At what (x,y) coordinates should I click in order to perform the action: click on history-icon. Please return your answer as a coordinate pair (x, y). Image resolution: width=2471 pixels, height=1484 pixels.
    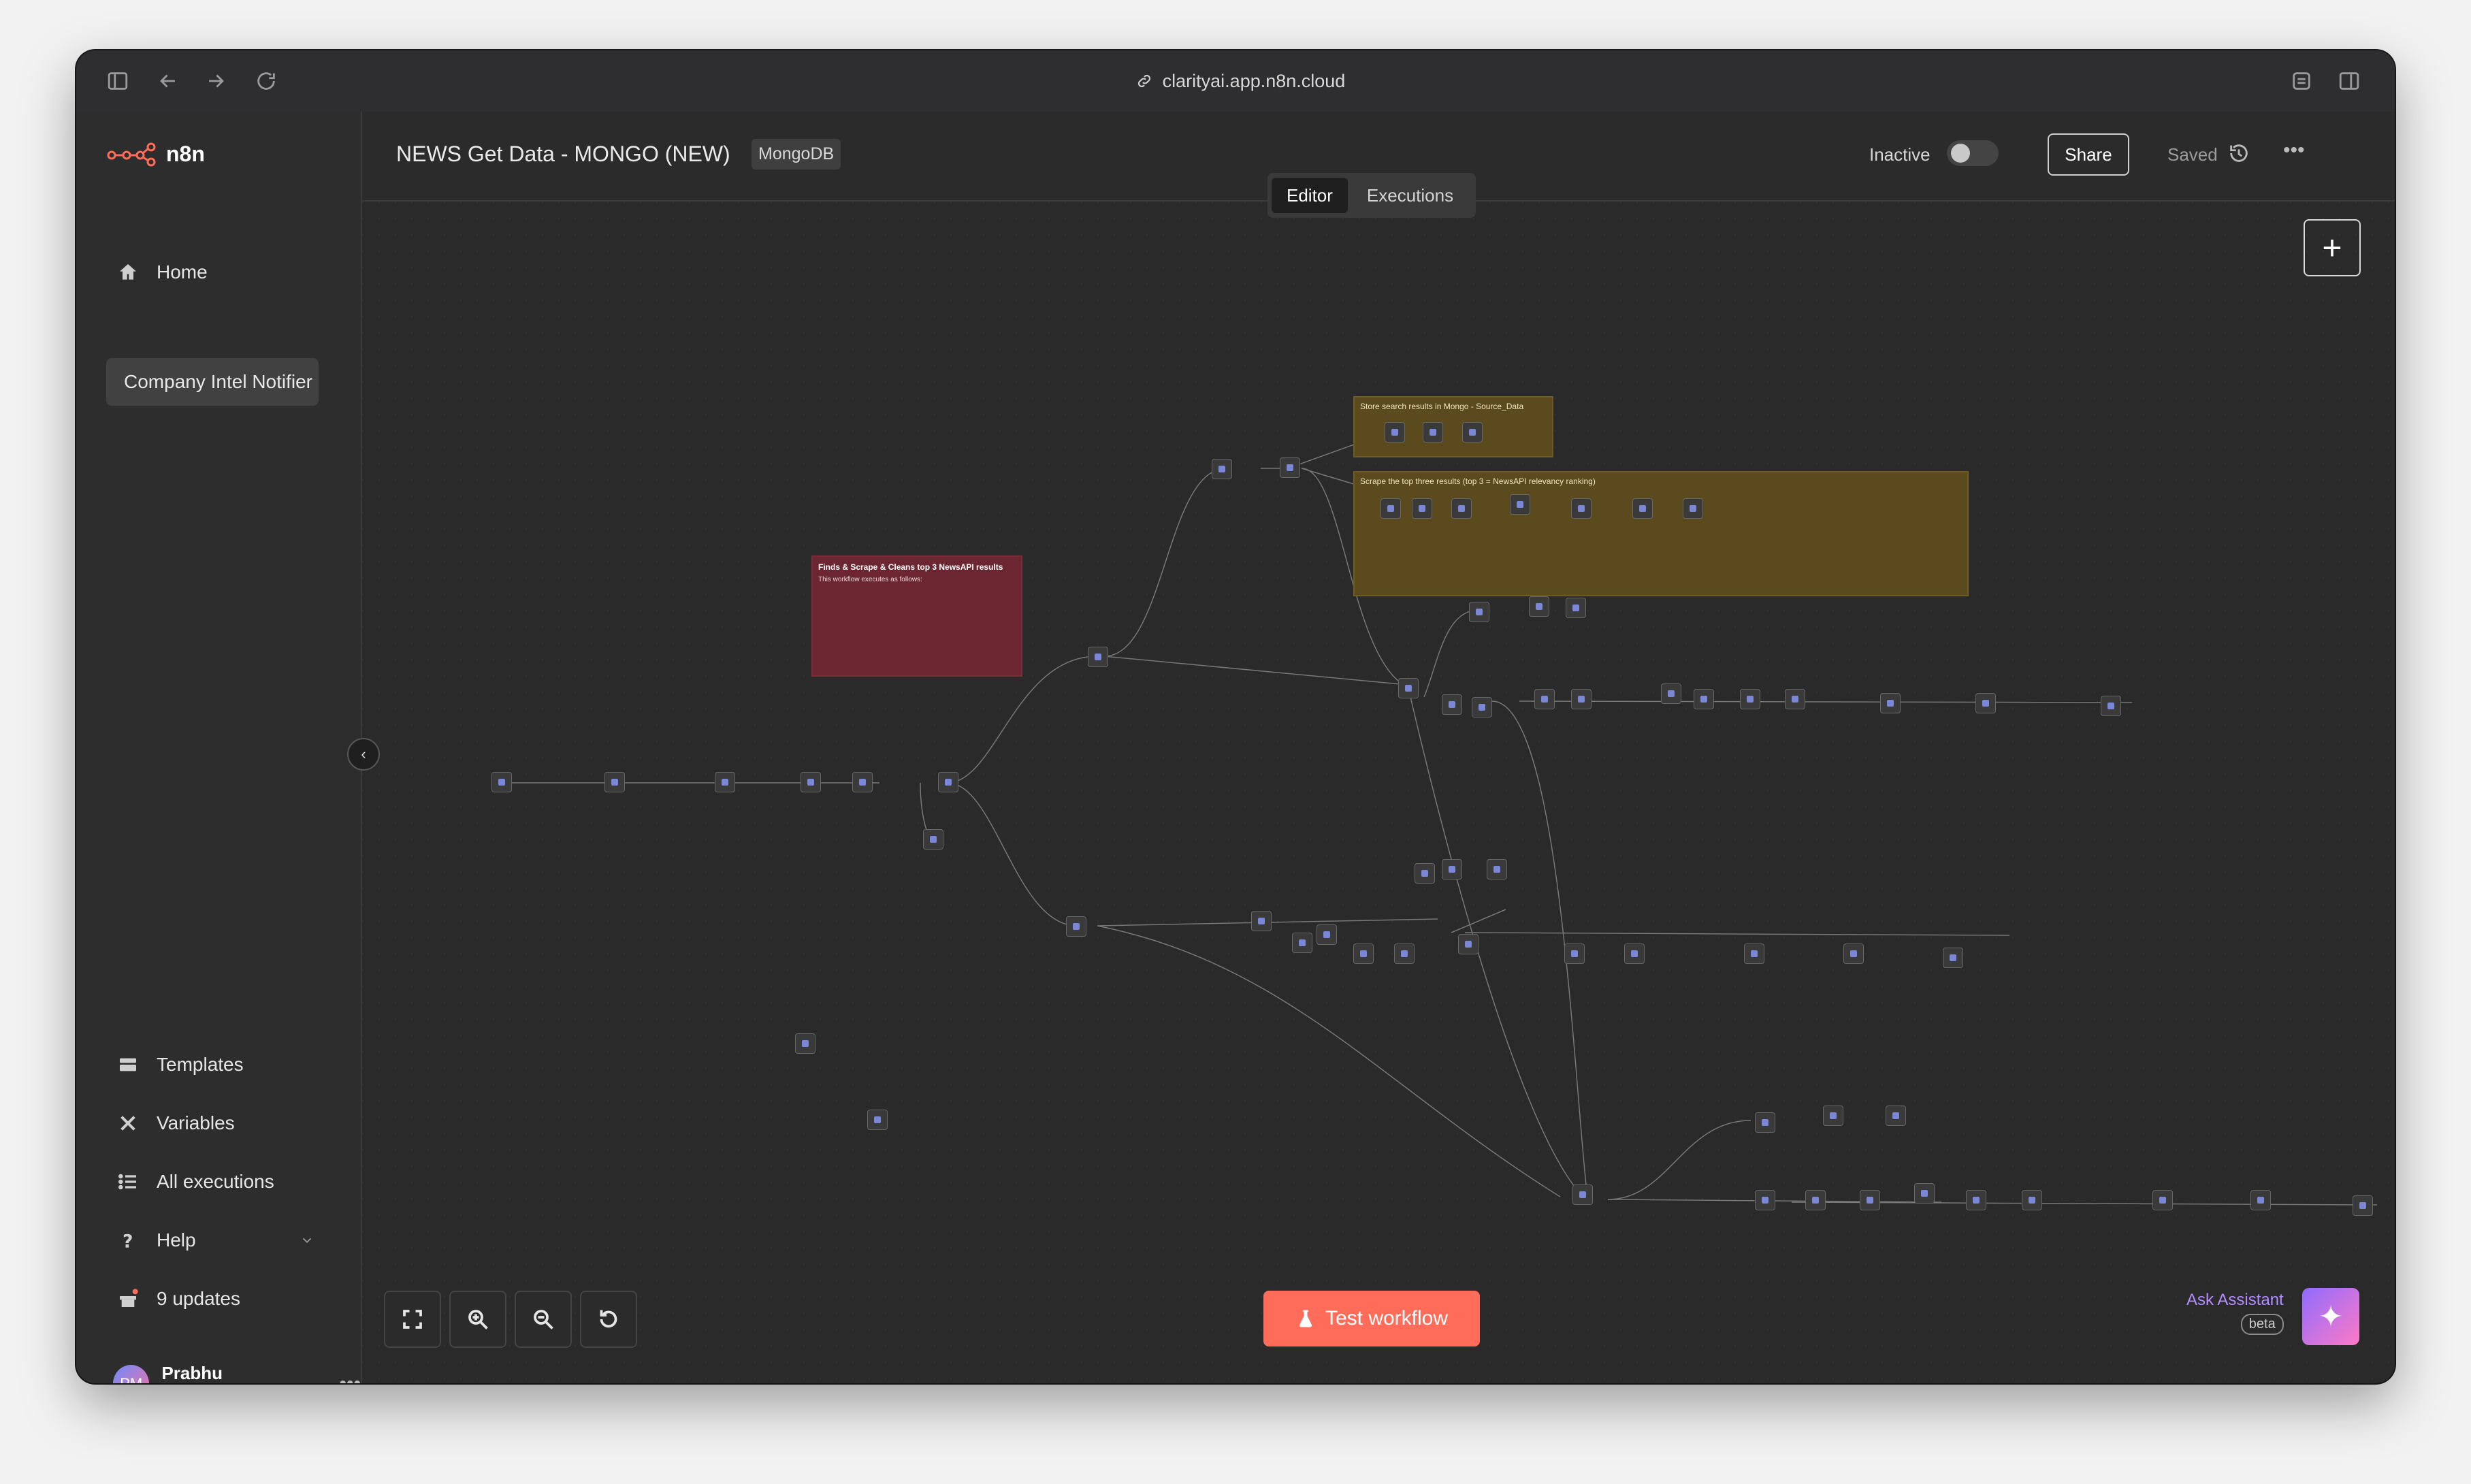
    Looking at the image, I should click on (2238, 153).